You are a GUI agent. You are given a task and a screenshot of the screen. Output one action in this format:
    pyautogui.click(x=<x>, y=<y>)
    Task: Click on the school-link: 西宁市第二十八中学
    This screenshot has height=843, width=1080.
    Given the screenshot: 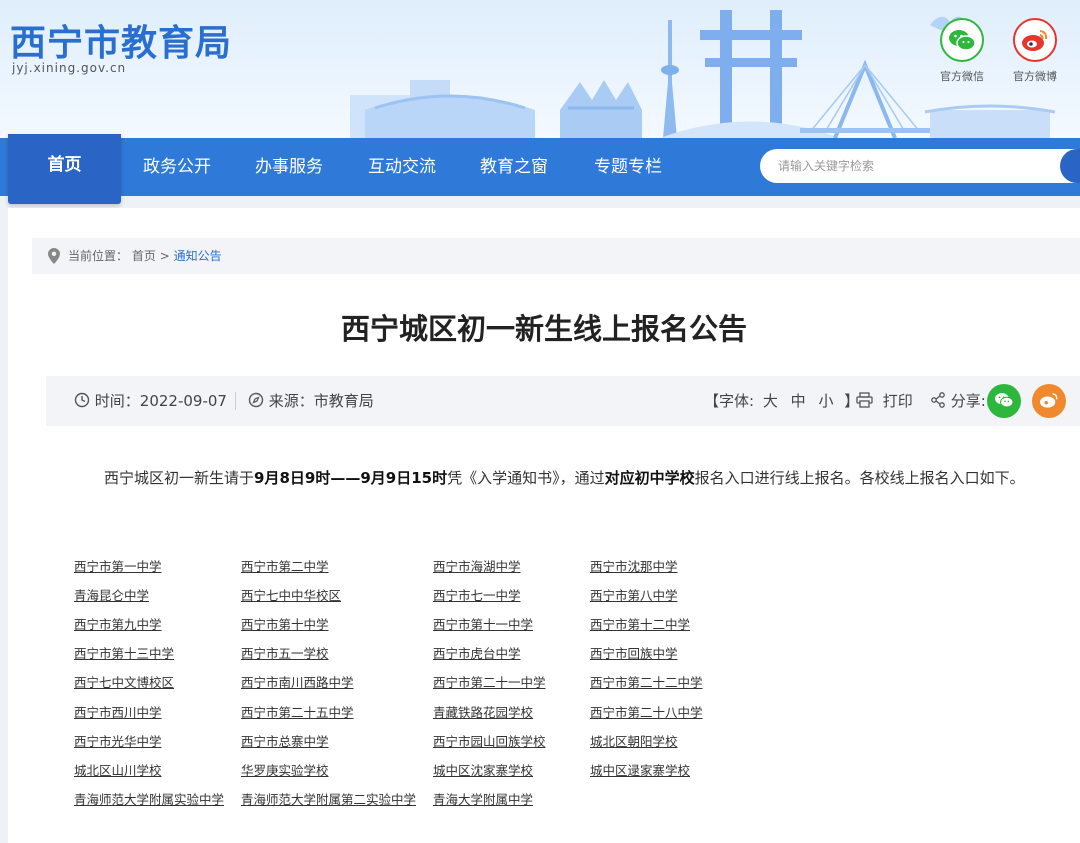 What is the action you would take?
    pyautogui.click(x=646, y=711)
    